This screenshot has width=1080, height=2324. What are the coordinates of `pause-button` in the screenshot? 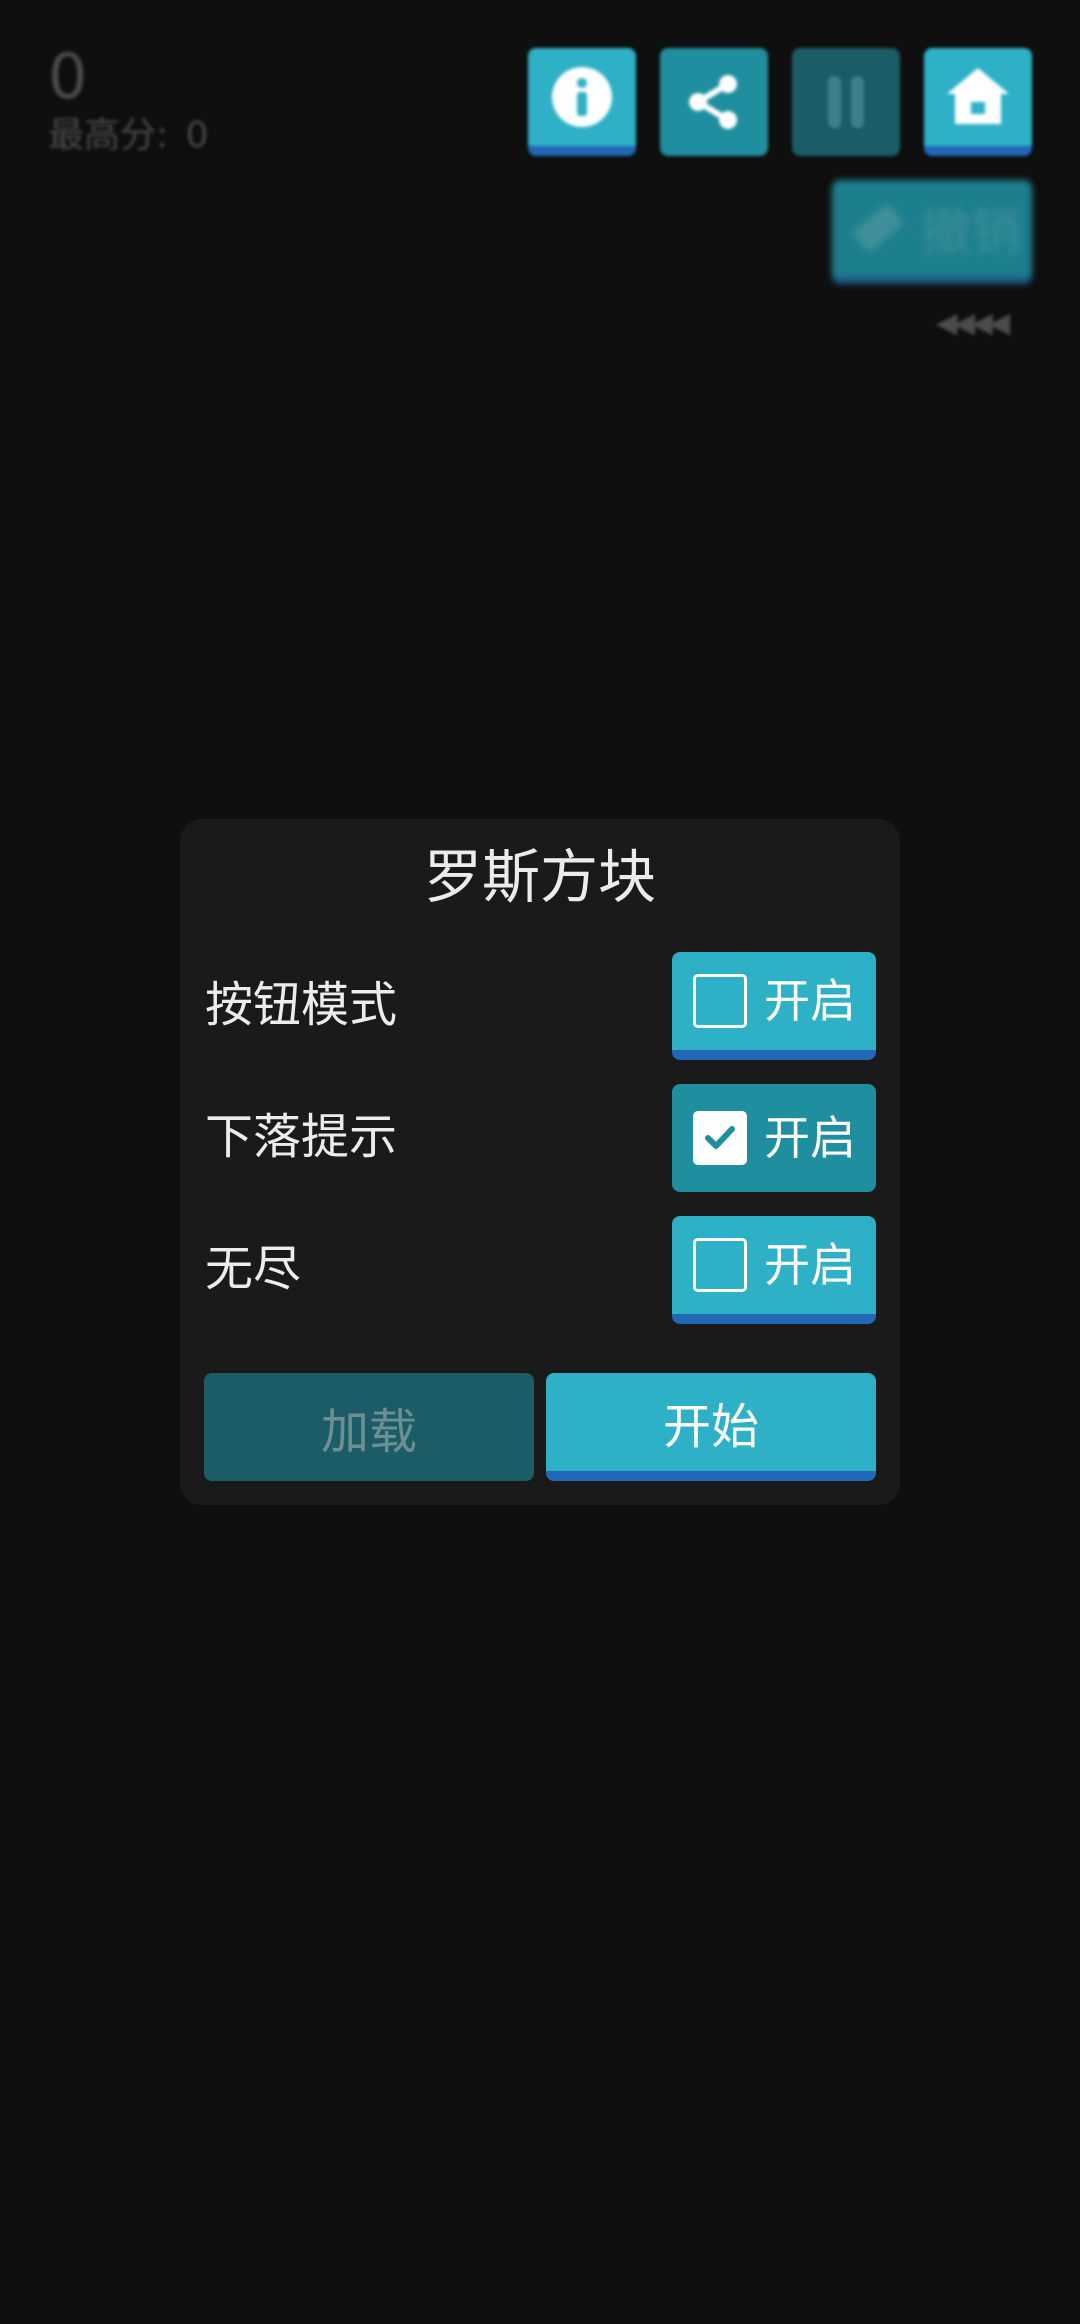 It's located at (846, 102).